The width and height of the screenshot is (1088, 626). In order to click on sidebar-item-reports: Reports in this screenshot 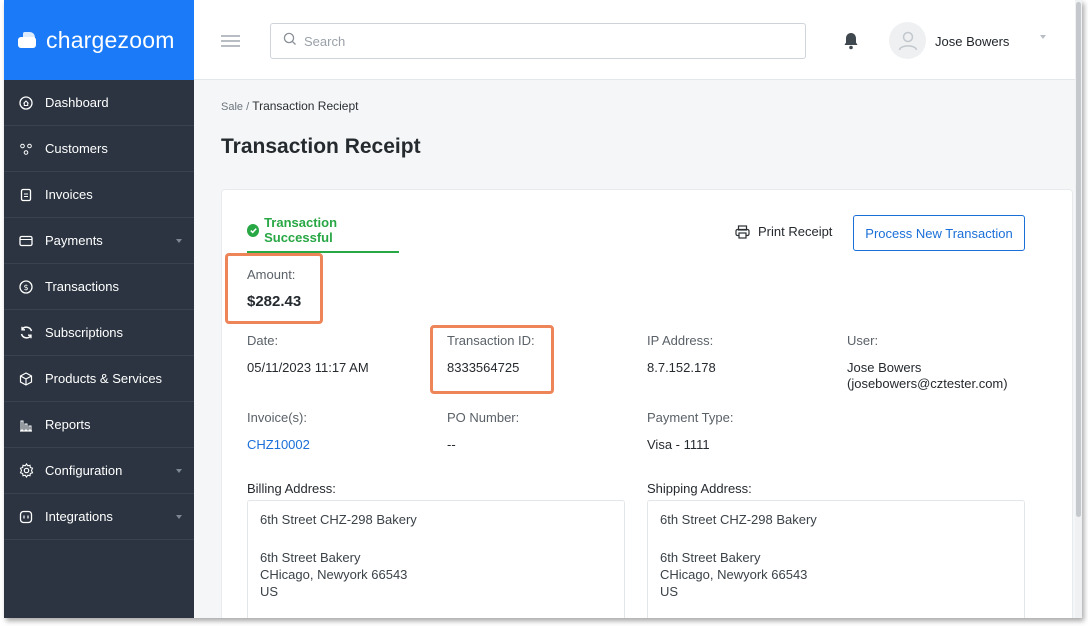, I will do `click(99, 425)`.